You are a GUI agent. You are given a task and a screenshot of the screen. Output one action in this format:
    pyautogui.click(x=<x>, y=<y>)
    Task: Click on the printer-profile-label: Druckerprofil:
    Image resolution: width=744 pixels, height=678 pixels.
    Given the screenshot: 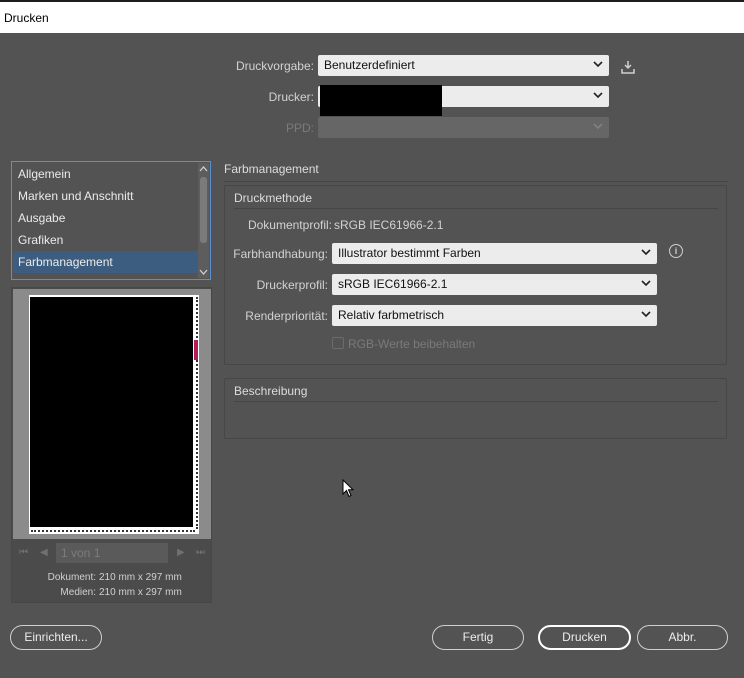 What is the action you would take?
    pyautogui.click(x=292, y=285)
    